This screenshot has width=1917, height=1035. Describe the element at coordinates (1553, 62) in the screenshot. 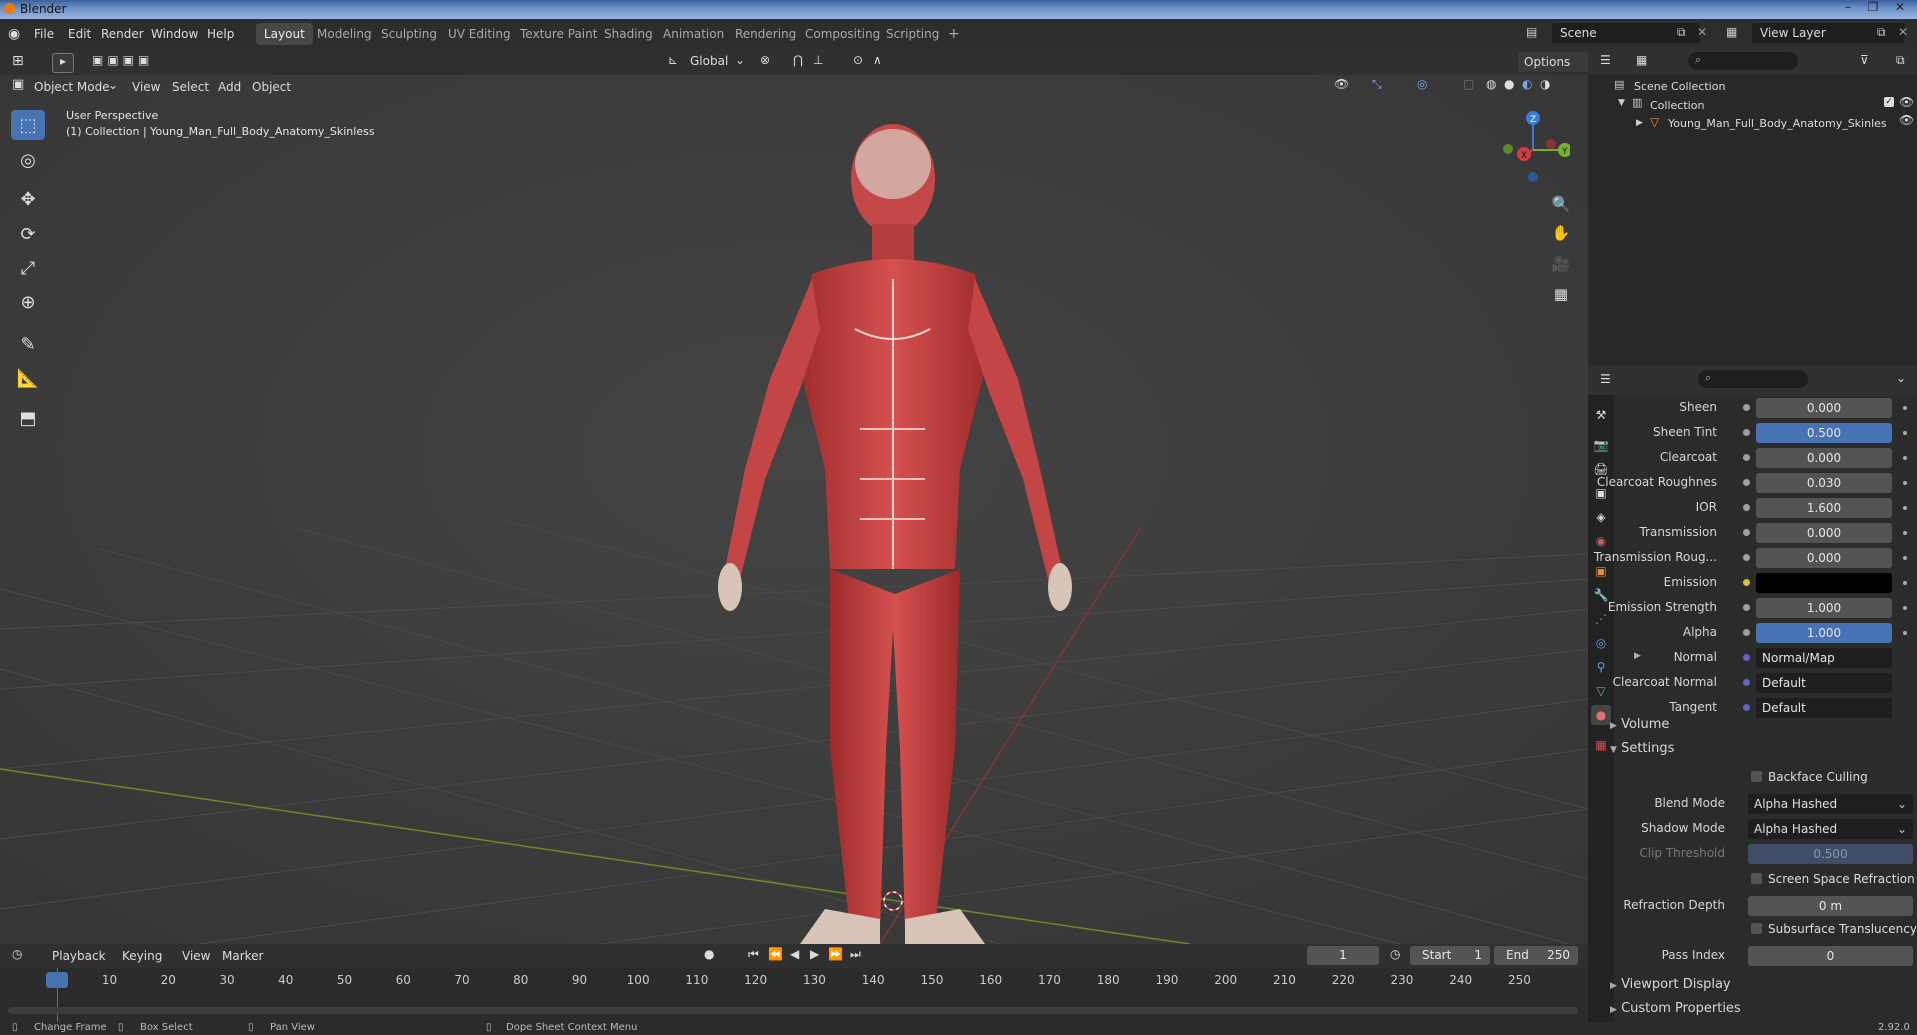

I see `options-button: Options` at that location.